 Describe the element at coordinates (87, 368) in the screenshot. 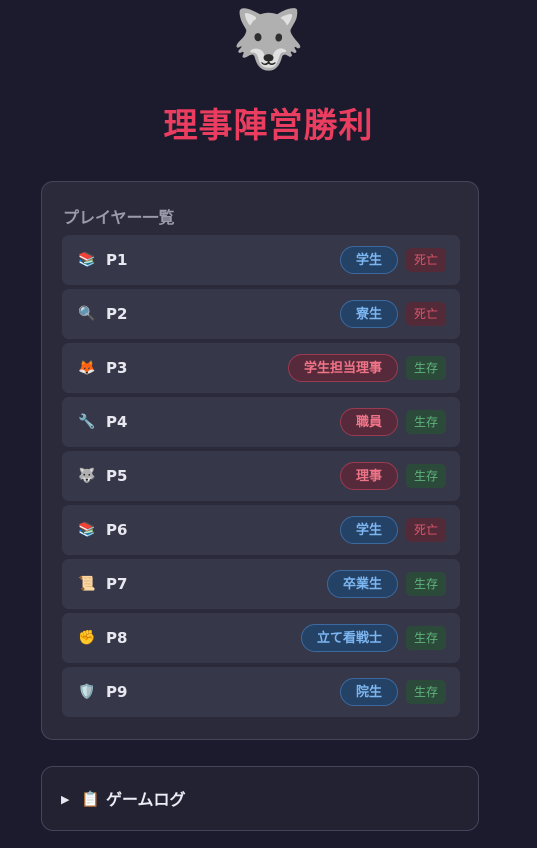

I see `fox-icon: 🦊` at that location.